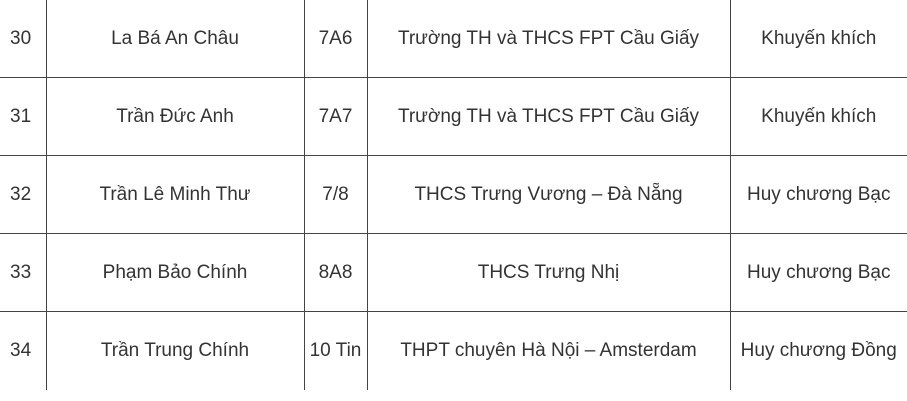 The image size is (907, 401). I want to click on row-number: 30, so click(23, 39).